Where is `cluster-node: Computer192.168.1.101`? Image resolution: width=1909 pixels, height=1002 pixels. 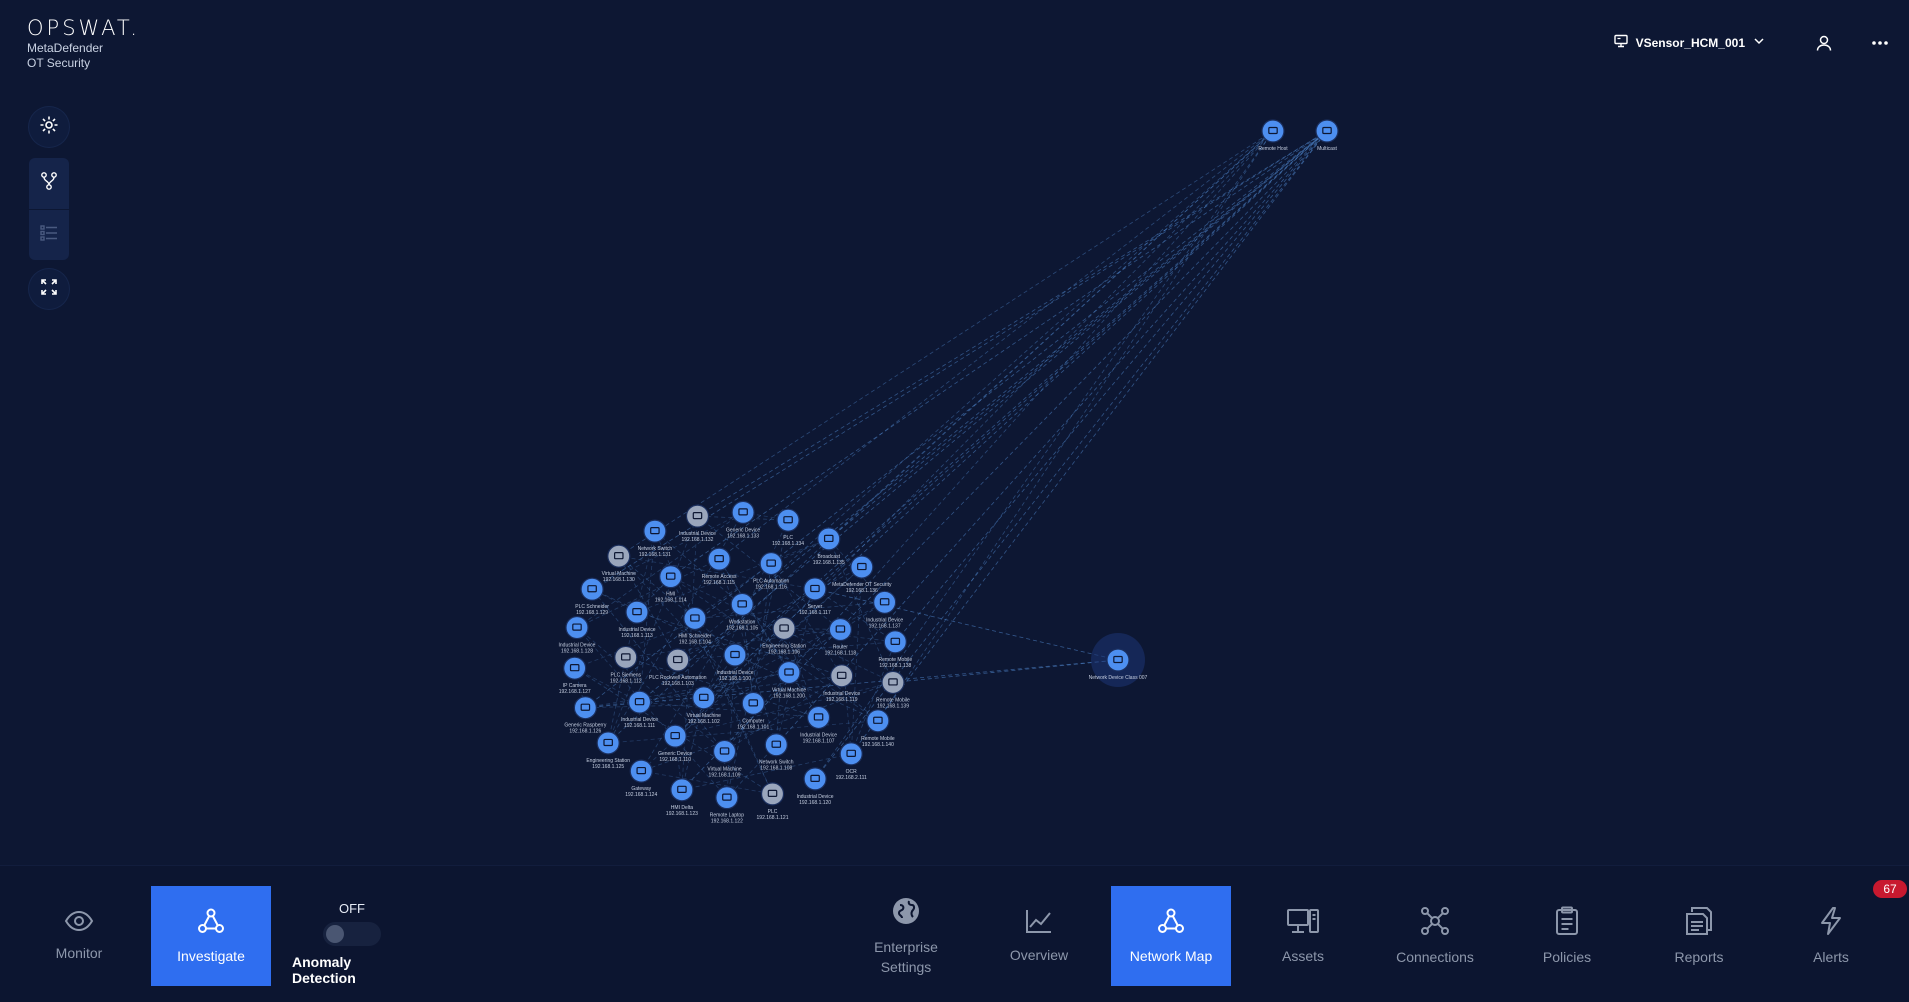
cluster-node: Computer192.168.1.101 is located at coordinates (753, 710).